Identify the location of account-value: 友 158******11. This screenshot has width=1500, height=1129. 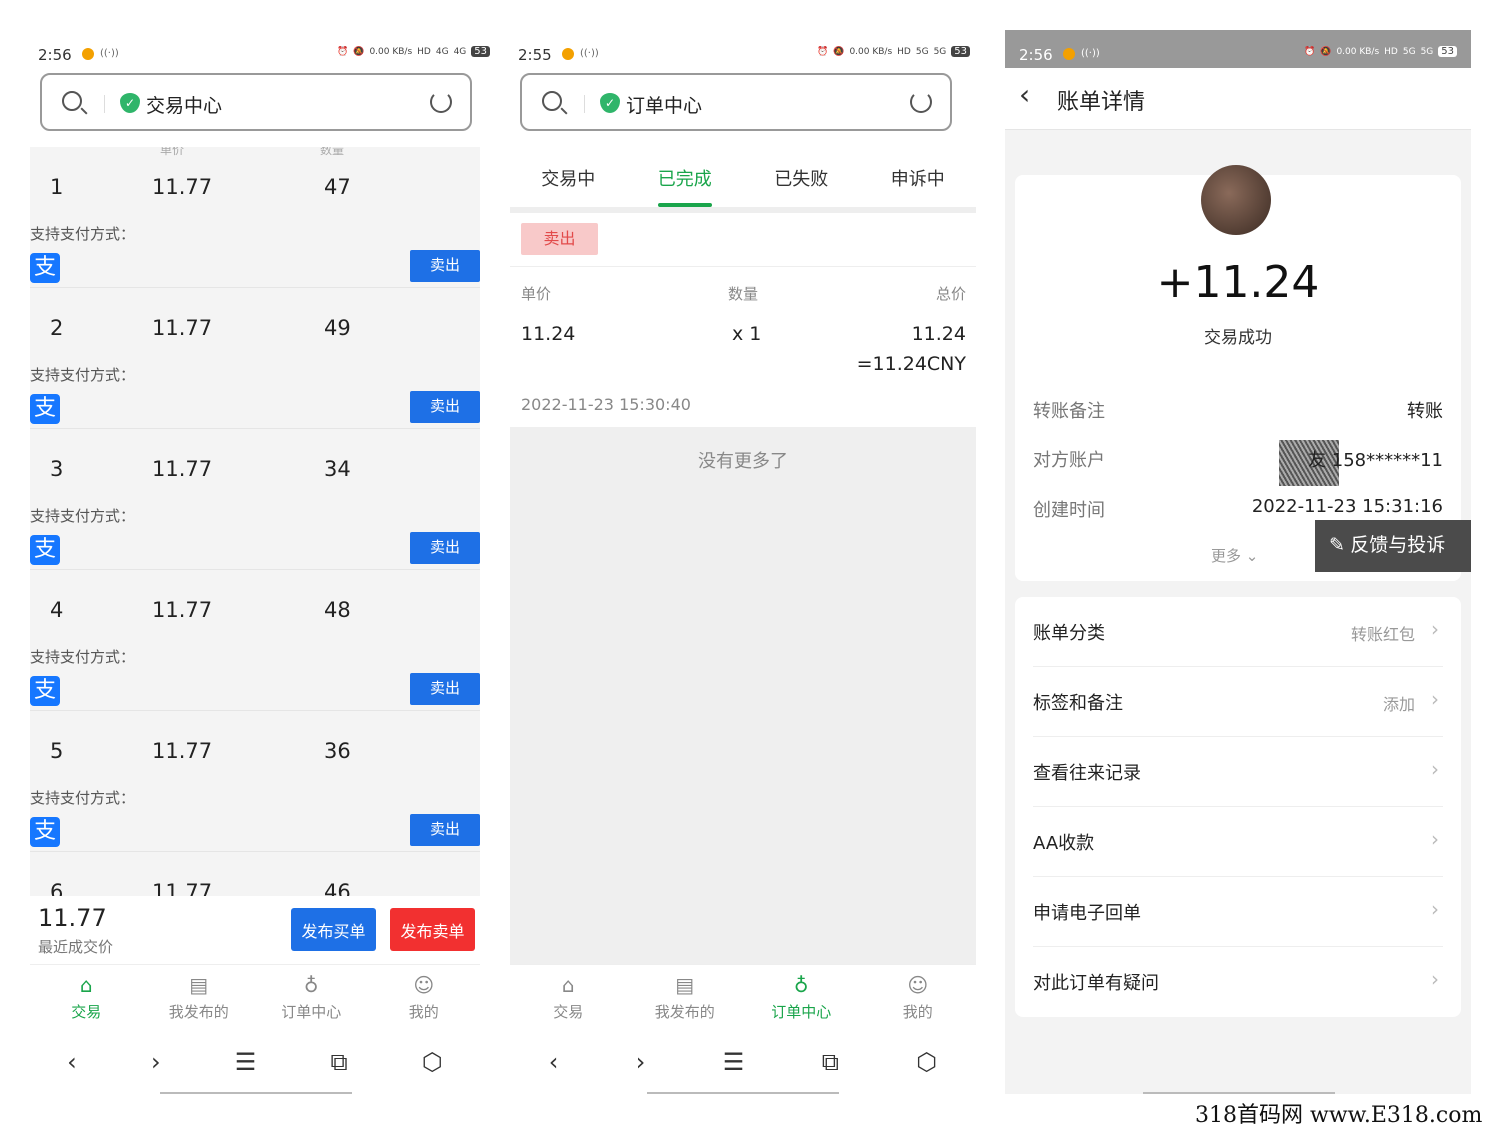
(1375, 460).